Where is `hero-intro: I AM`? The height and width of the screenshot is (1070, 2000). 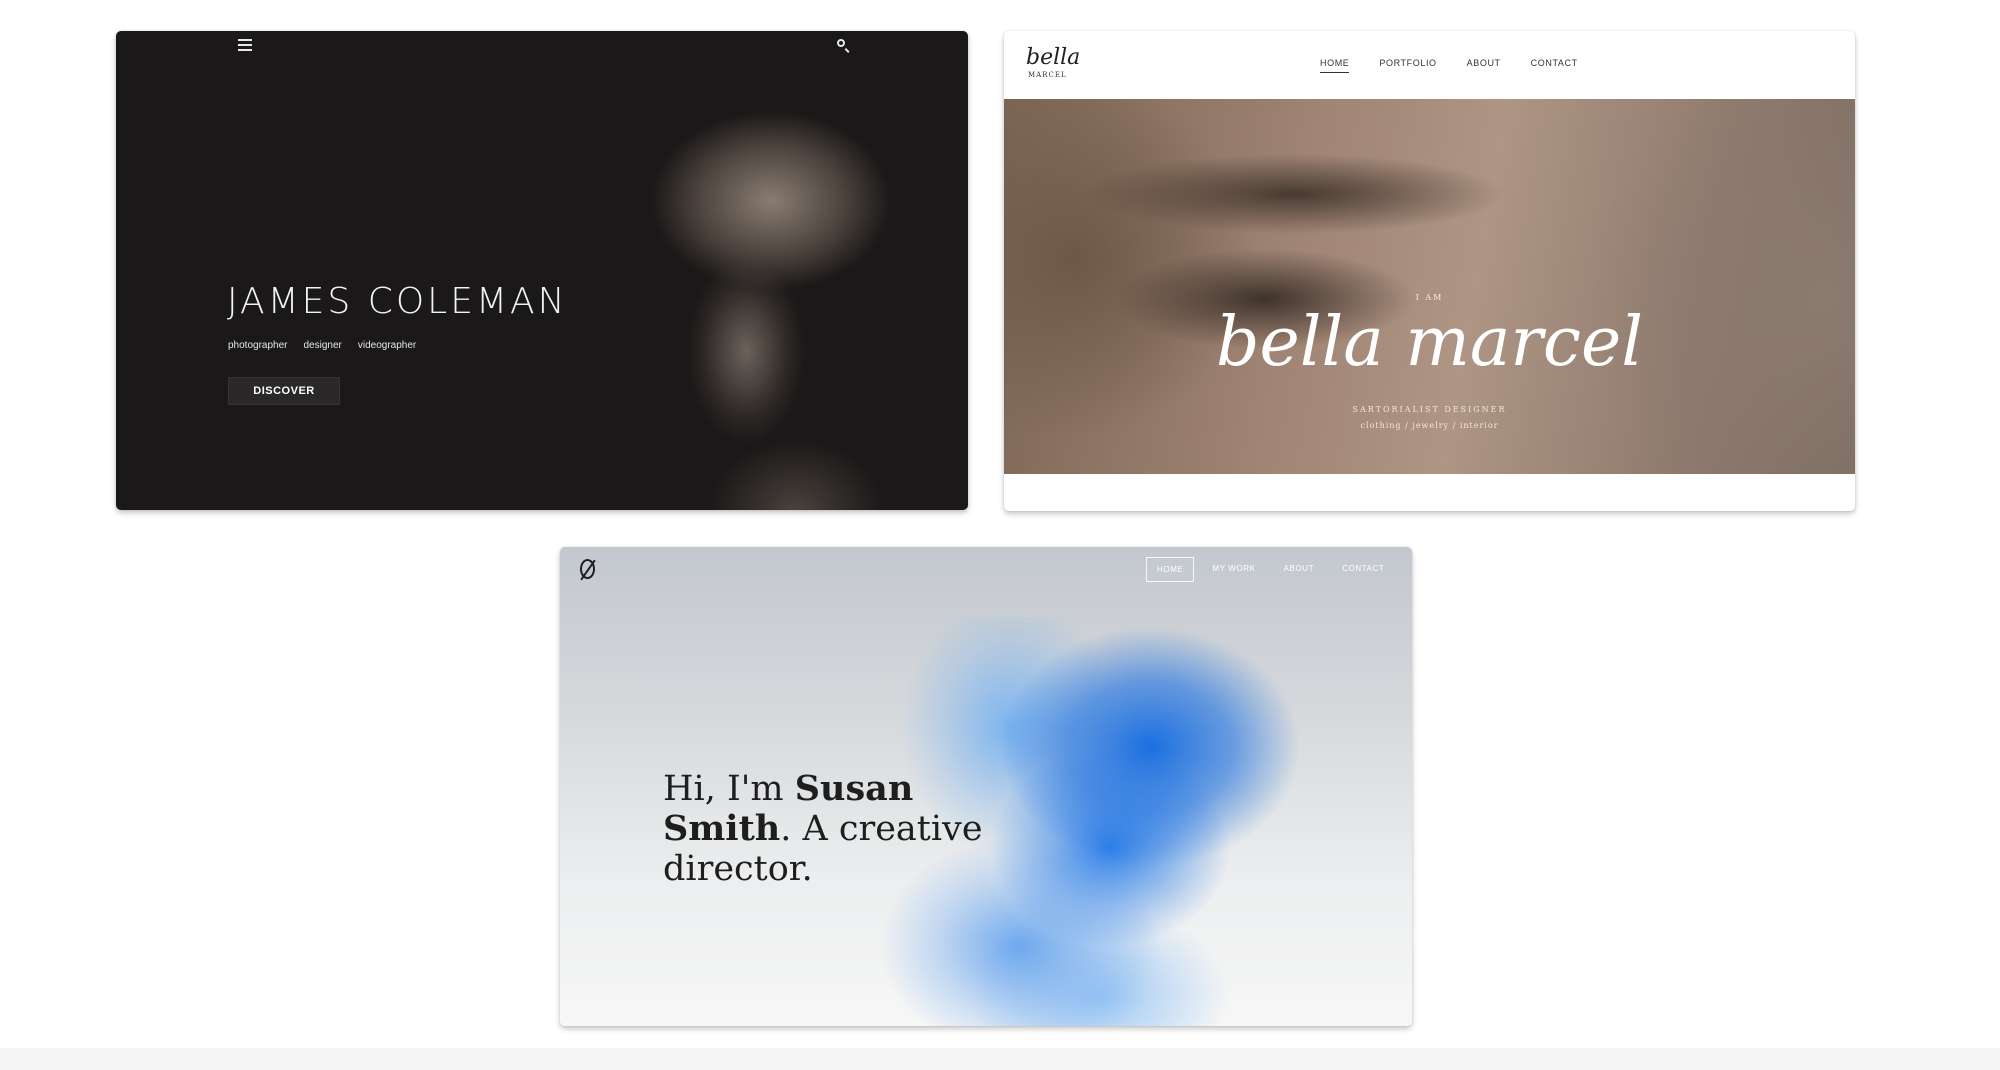 hero-intro: I AM is located at coordinates (1429, 297).